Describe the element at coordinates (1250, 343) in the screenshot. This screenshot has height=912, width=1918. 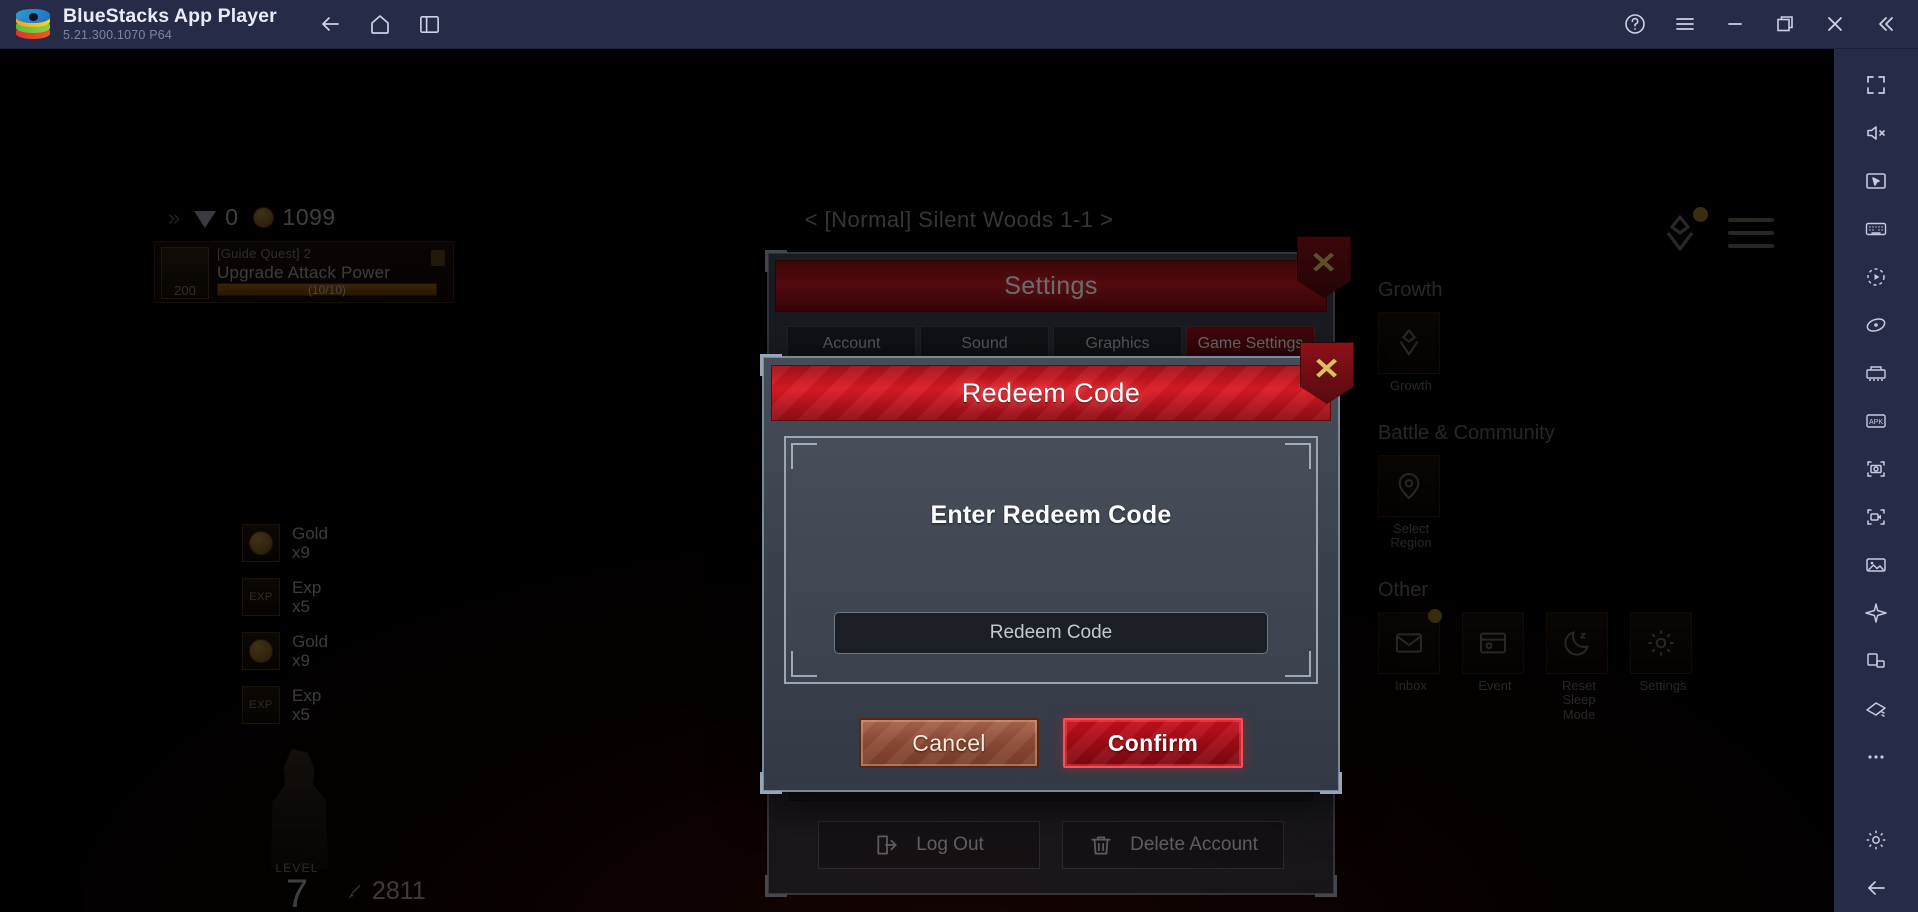
I see `settings-tab: Game Settings` at that location.